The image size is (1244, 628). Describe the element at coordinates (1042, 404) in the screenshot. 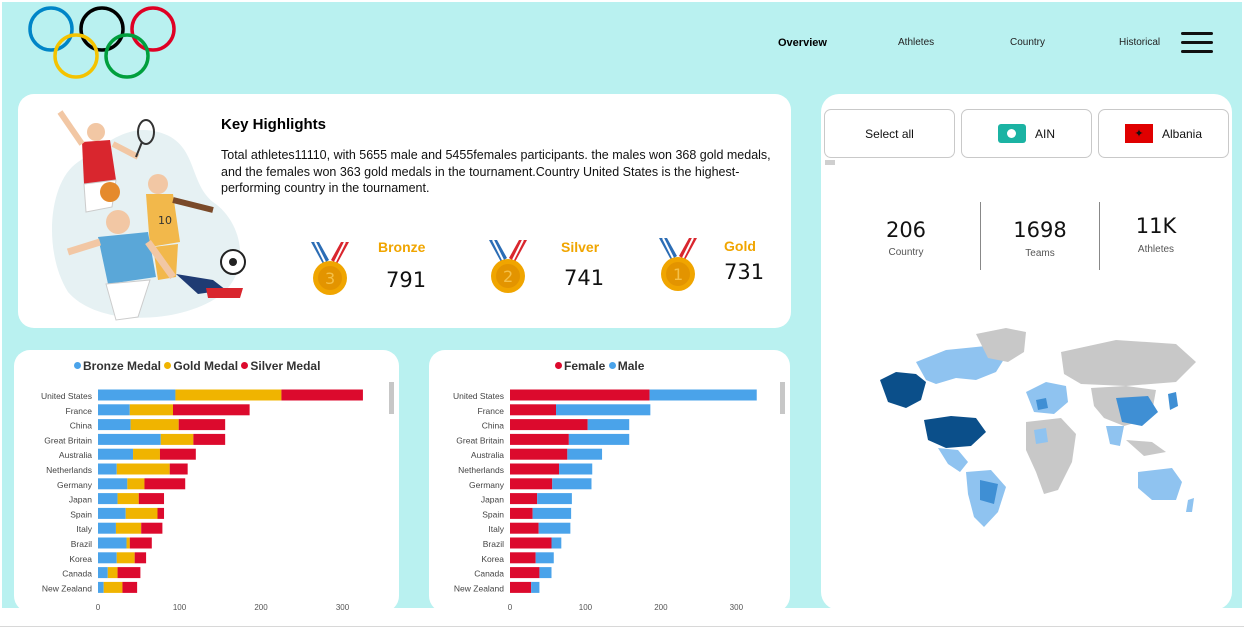

I see `map-region-france` at that location.